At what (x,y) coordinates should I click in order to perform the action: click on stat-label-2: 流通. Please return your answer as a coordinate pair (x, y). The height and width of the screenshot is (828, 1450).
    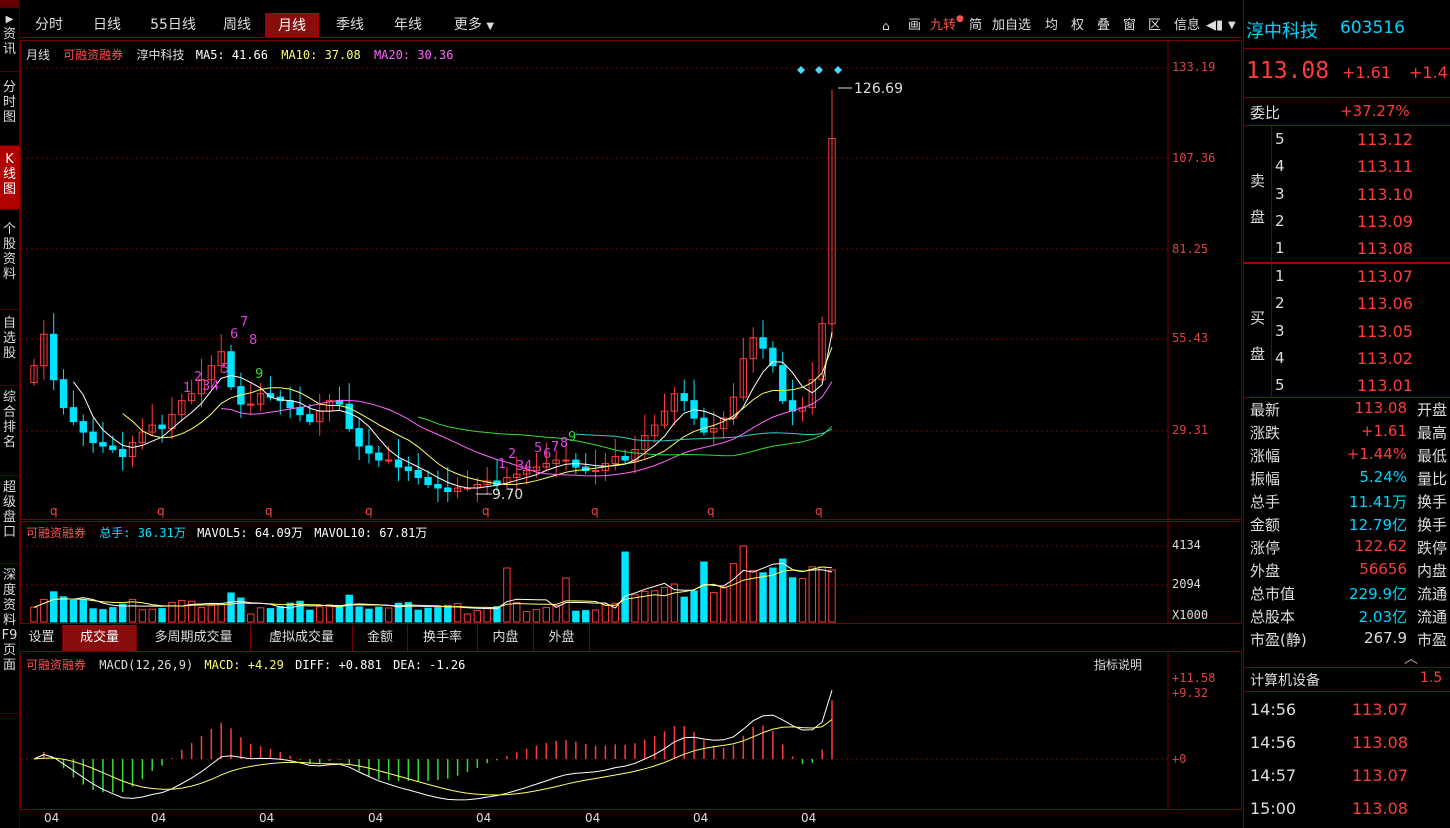
    Looking at the image, I should click on (1432, 594).